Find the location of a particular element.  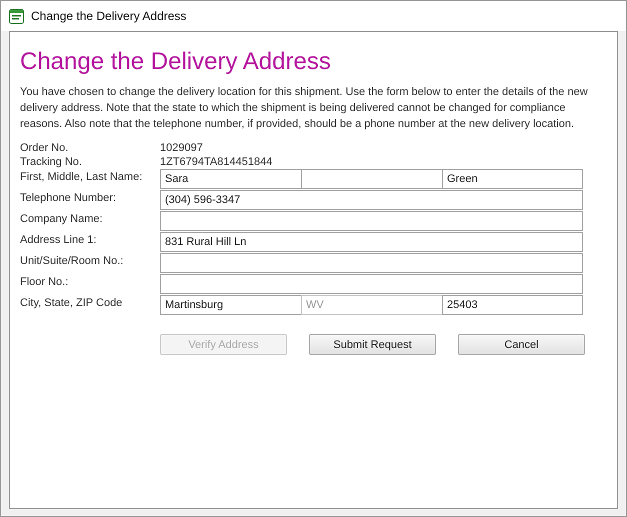

submit-request-button: Submit Request is located at coordinates (372, 344).